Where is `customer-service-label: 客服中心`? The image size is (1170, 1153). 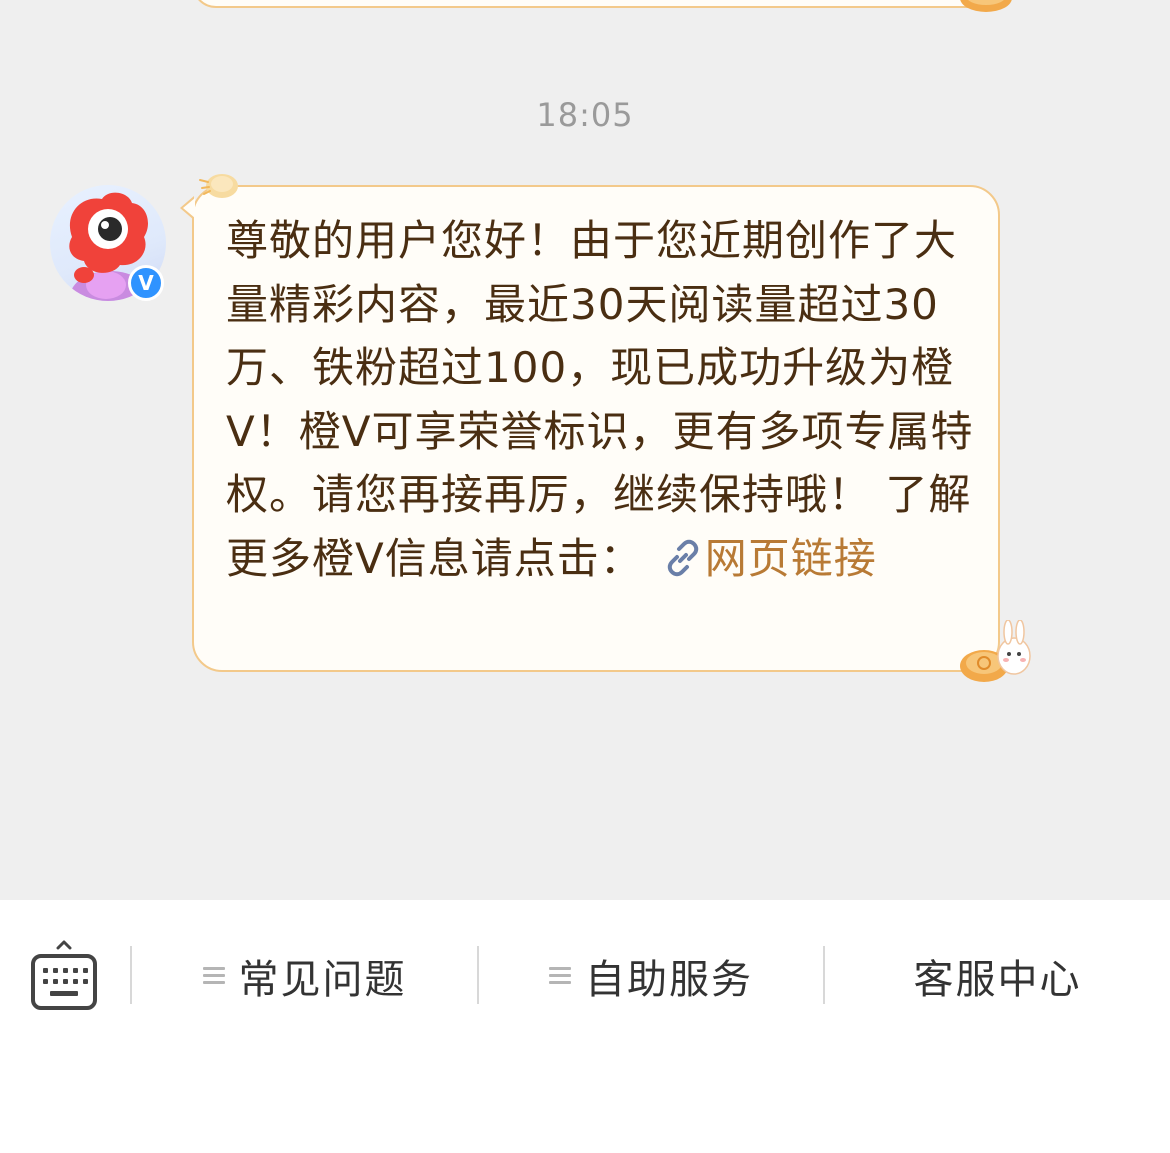
customer-service-label: 客服中心 is located at coordinates (997, 980).